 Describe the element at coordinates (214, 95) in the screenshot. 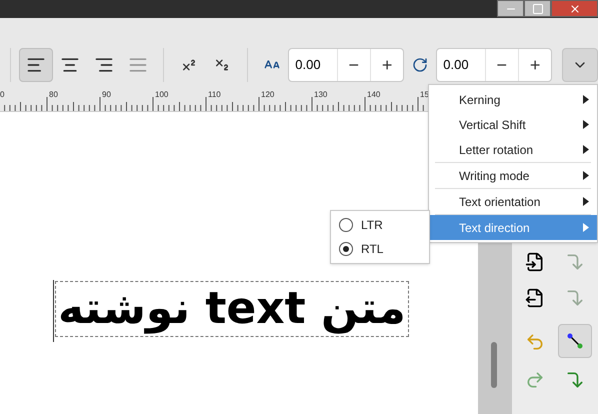

I see `ruler-label: 110` at that location.